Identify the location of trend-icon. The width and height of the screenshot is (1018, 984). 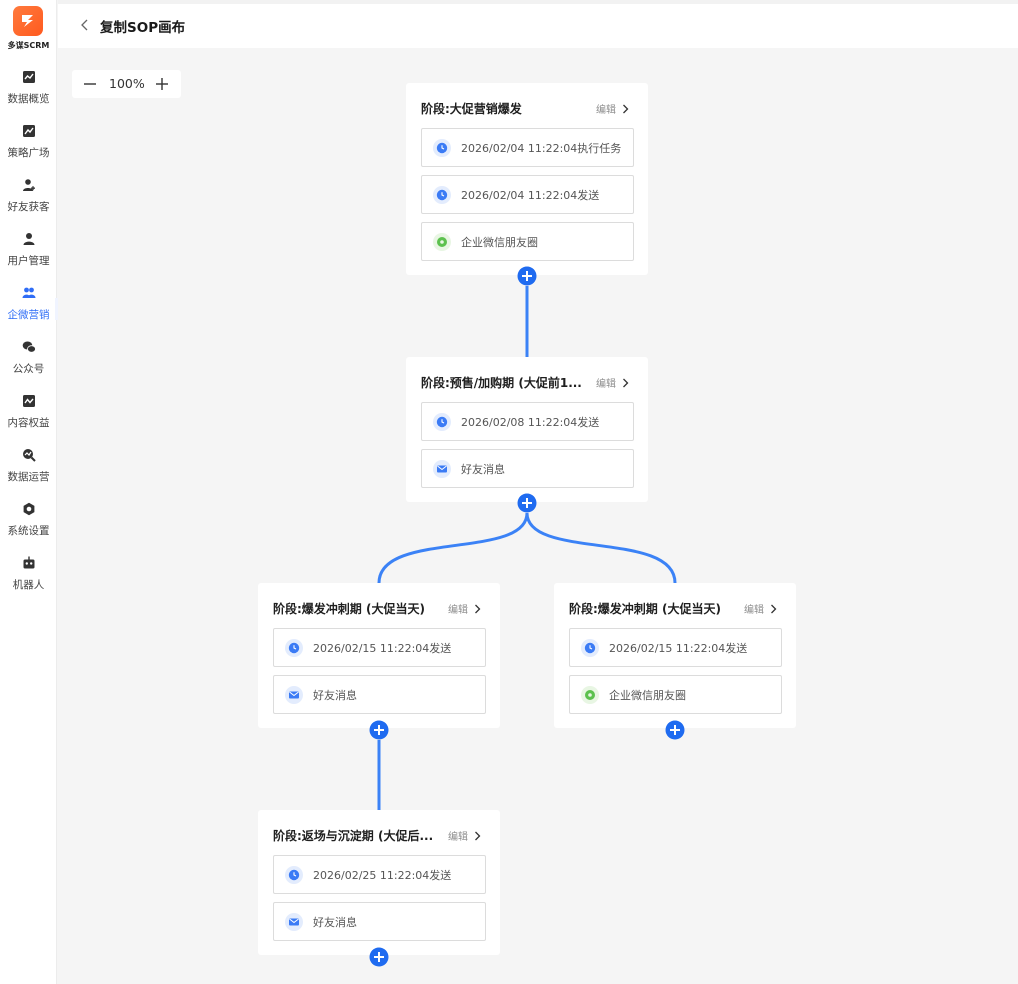
(28, 131).